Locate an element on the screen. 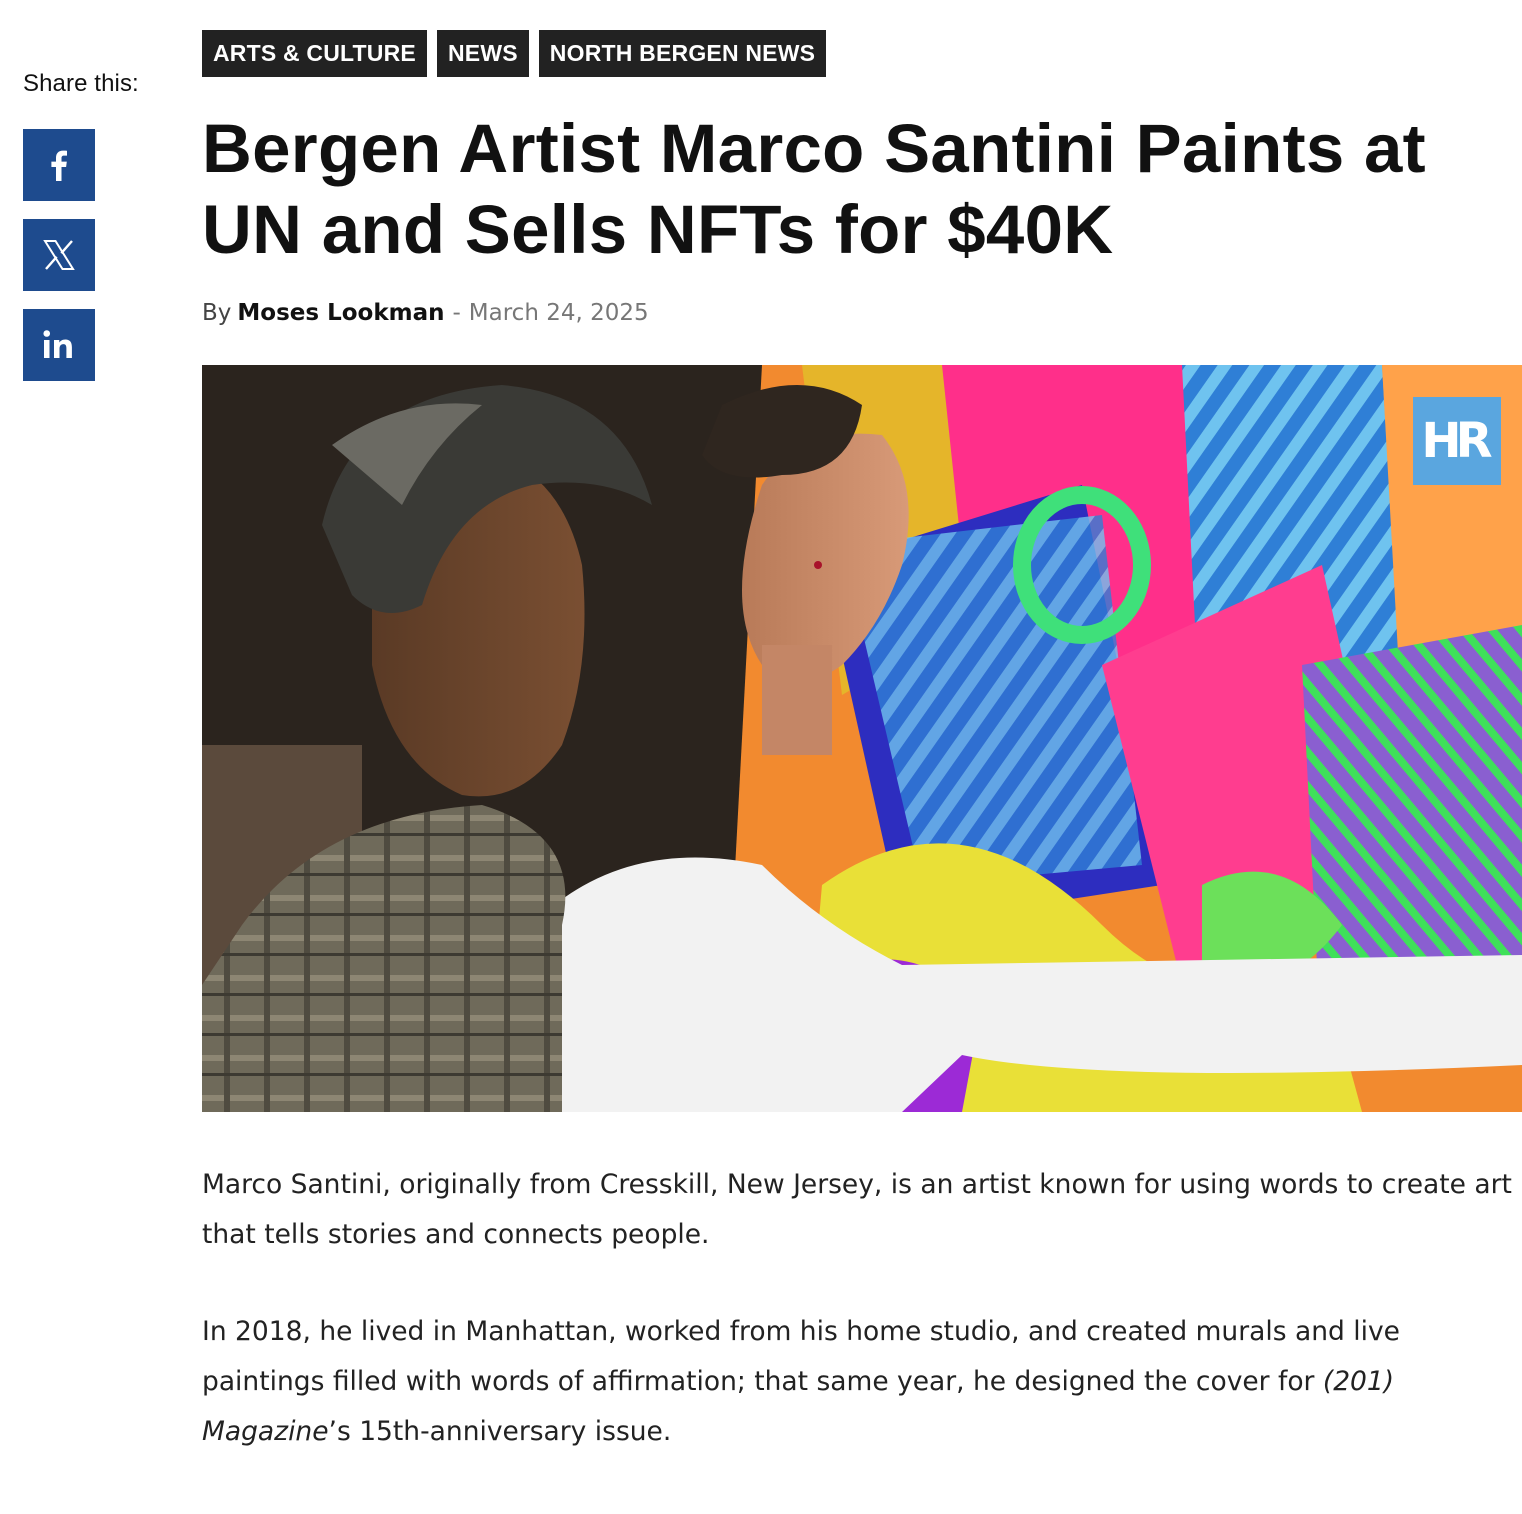 Image resolution: width=1522 pixels, height=1514 pixels. linkedin-share-button is located at coordinates (59, 345).